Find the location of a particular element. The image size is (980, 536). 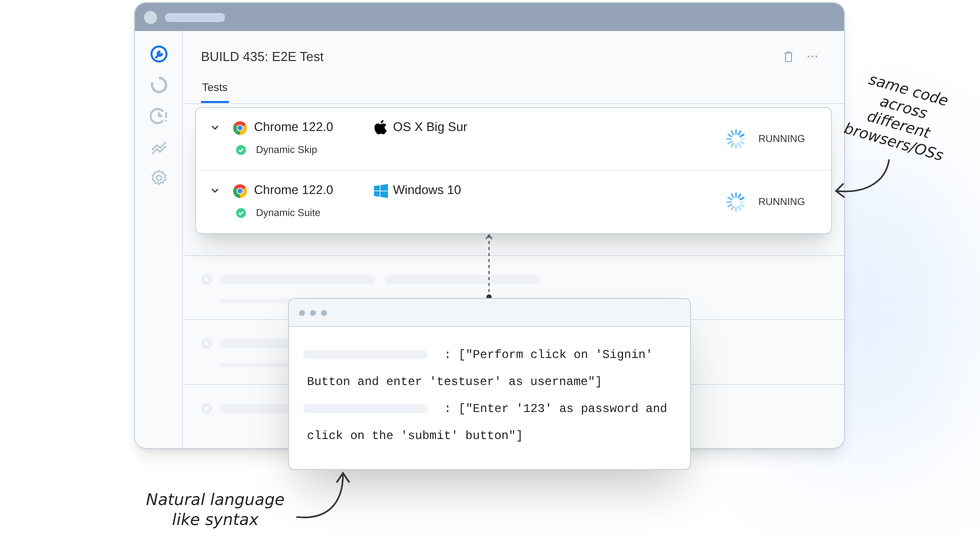

ring-icon is located at coordinates (159, 85).